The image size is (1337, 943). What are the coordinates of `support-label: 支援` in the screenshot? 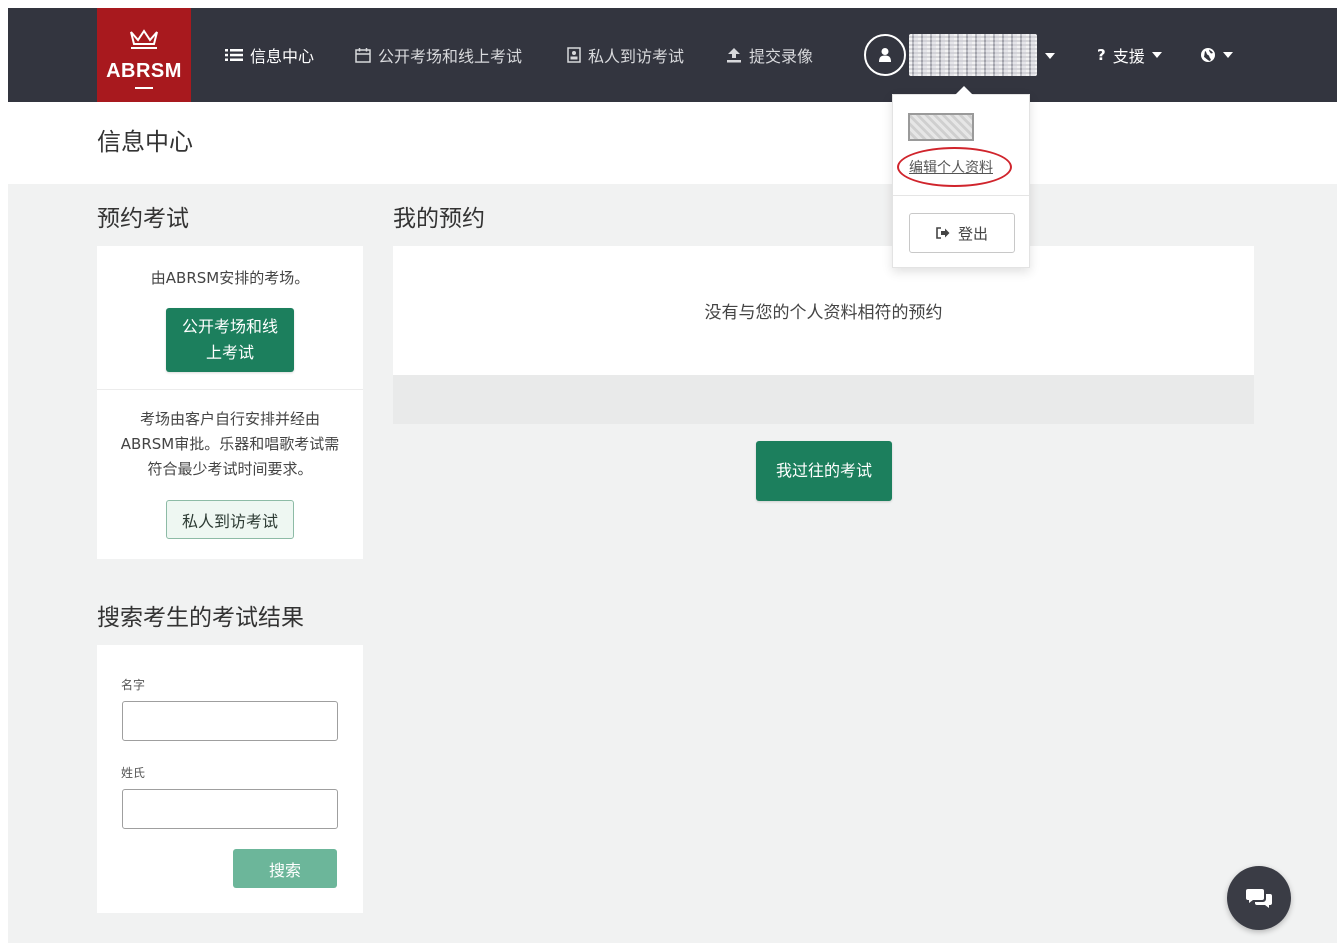 It's located at (1128, 56).